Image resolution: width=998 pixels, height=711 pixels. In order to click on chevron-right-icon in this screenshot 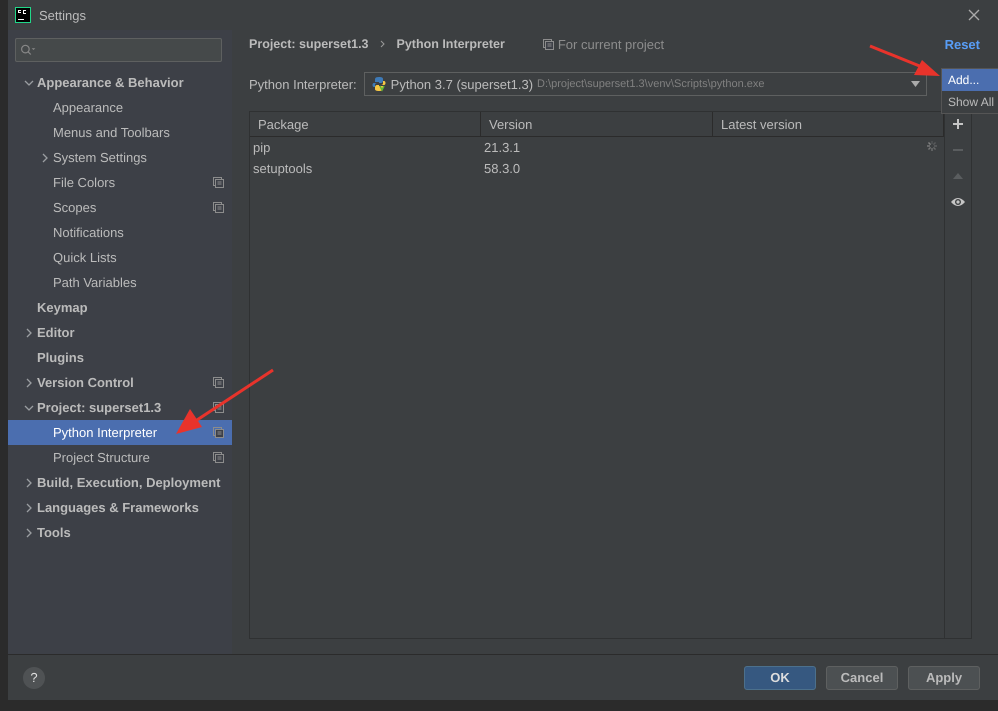, I will do `click(382, 44)`.